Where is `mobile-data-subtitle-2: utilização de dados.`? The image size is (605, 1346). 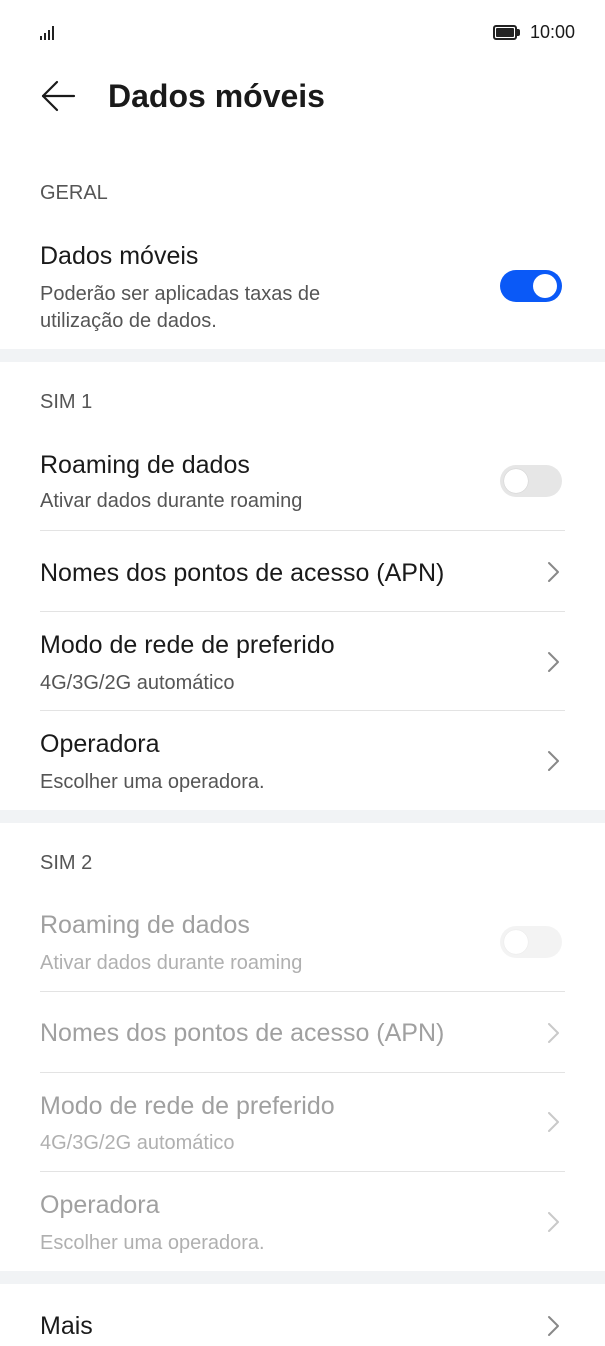 mobile-data-subtitle-2: utilização de dados. is located at coordinates (128, 321).